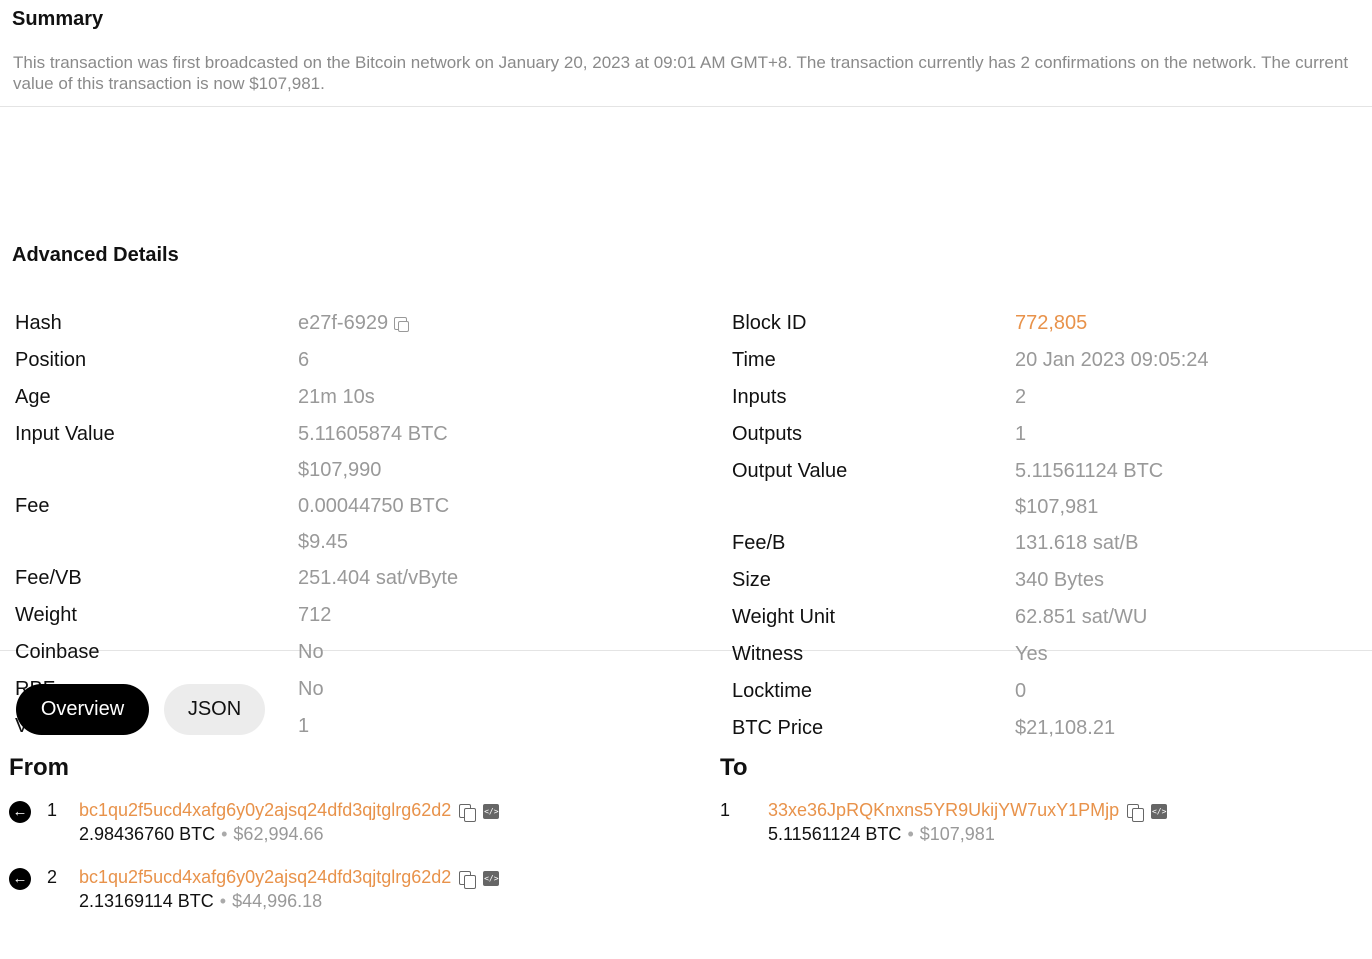 This screenshot has width=1372, height=959. Describe the element at coordinates (32, 506) in the screenshot. I see `detail-label: Fee` at that location.